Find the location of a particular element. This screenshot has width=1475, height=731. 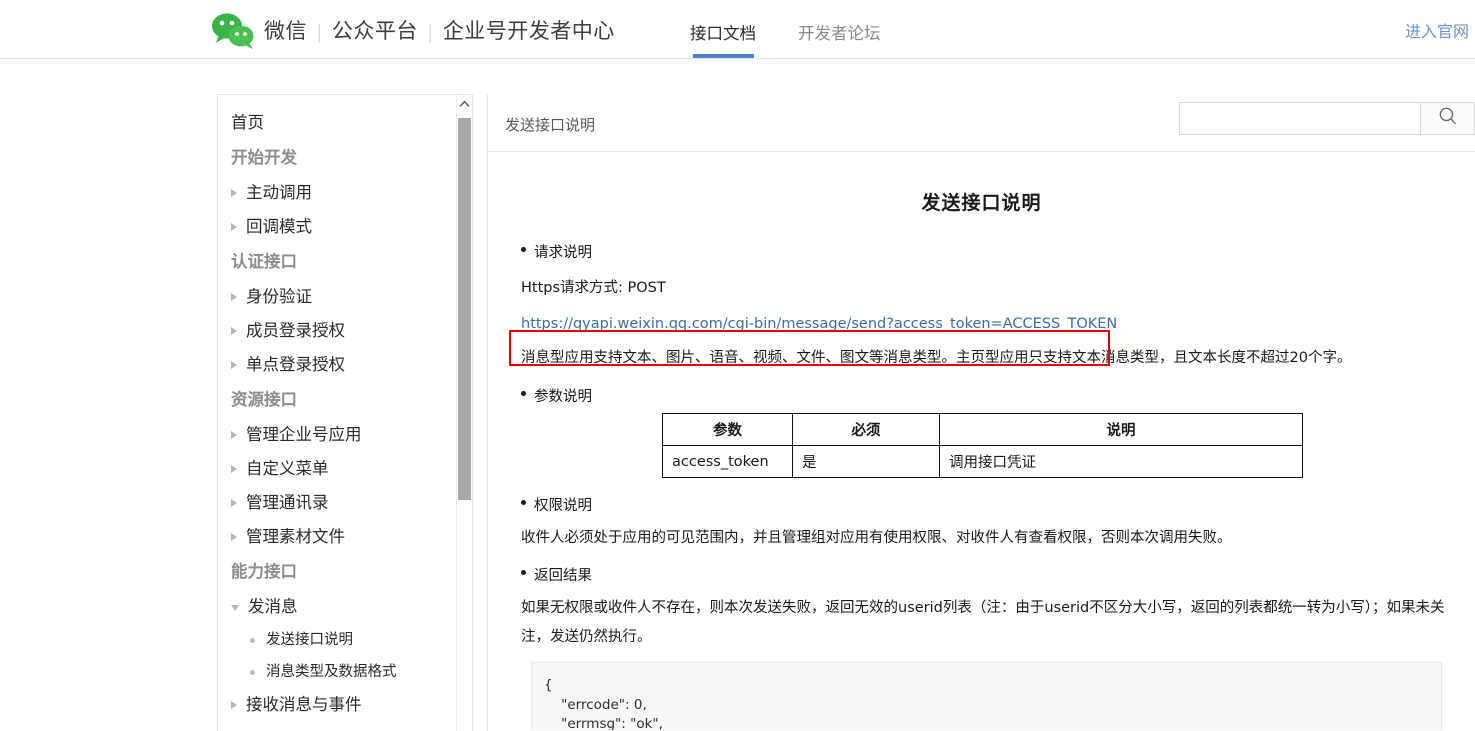

wechat-logo-icon is located at coordinates (233, 30).